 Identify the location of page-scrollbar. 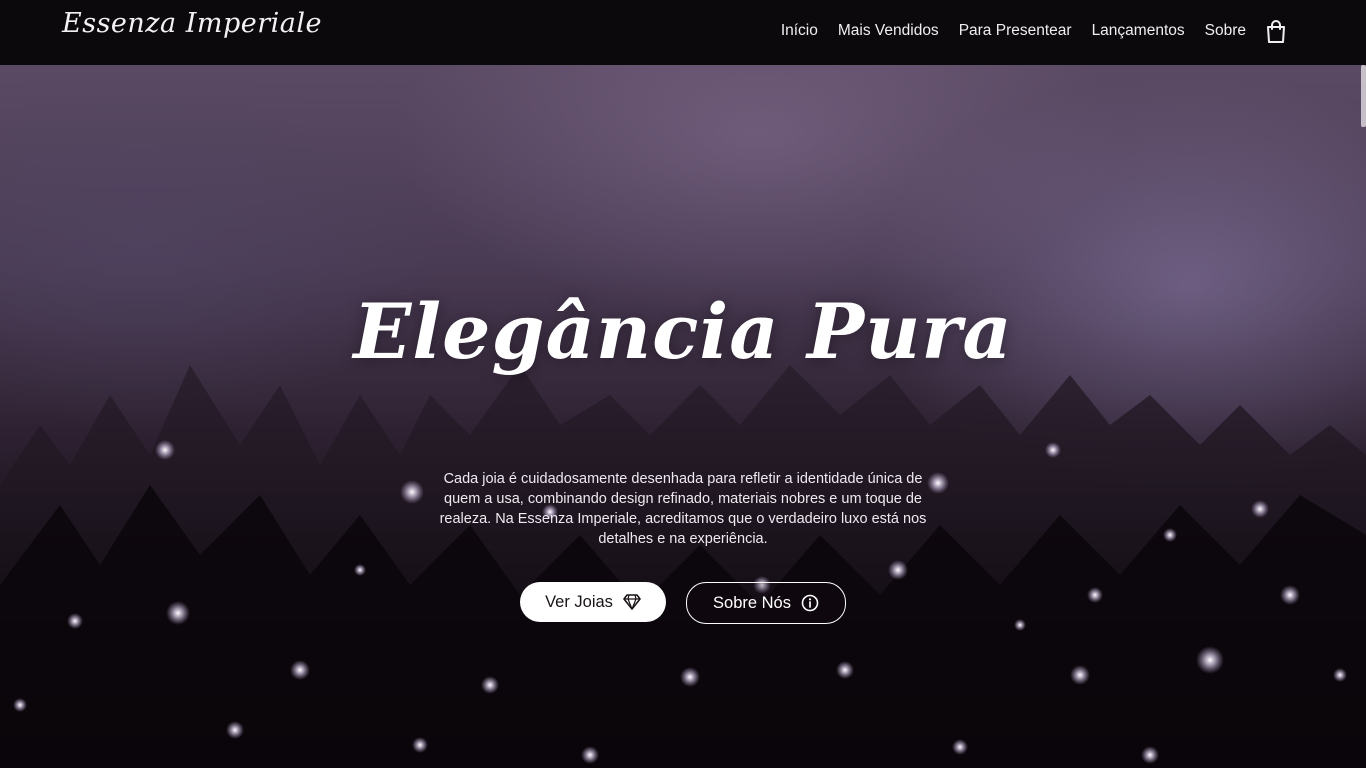
(1363, 96).